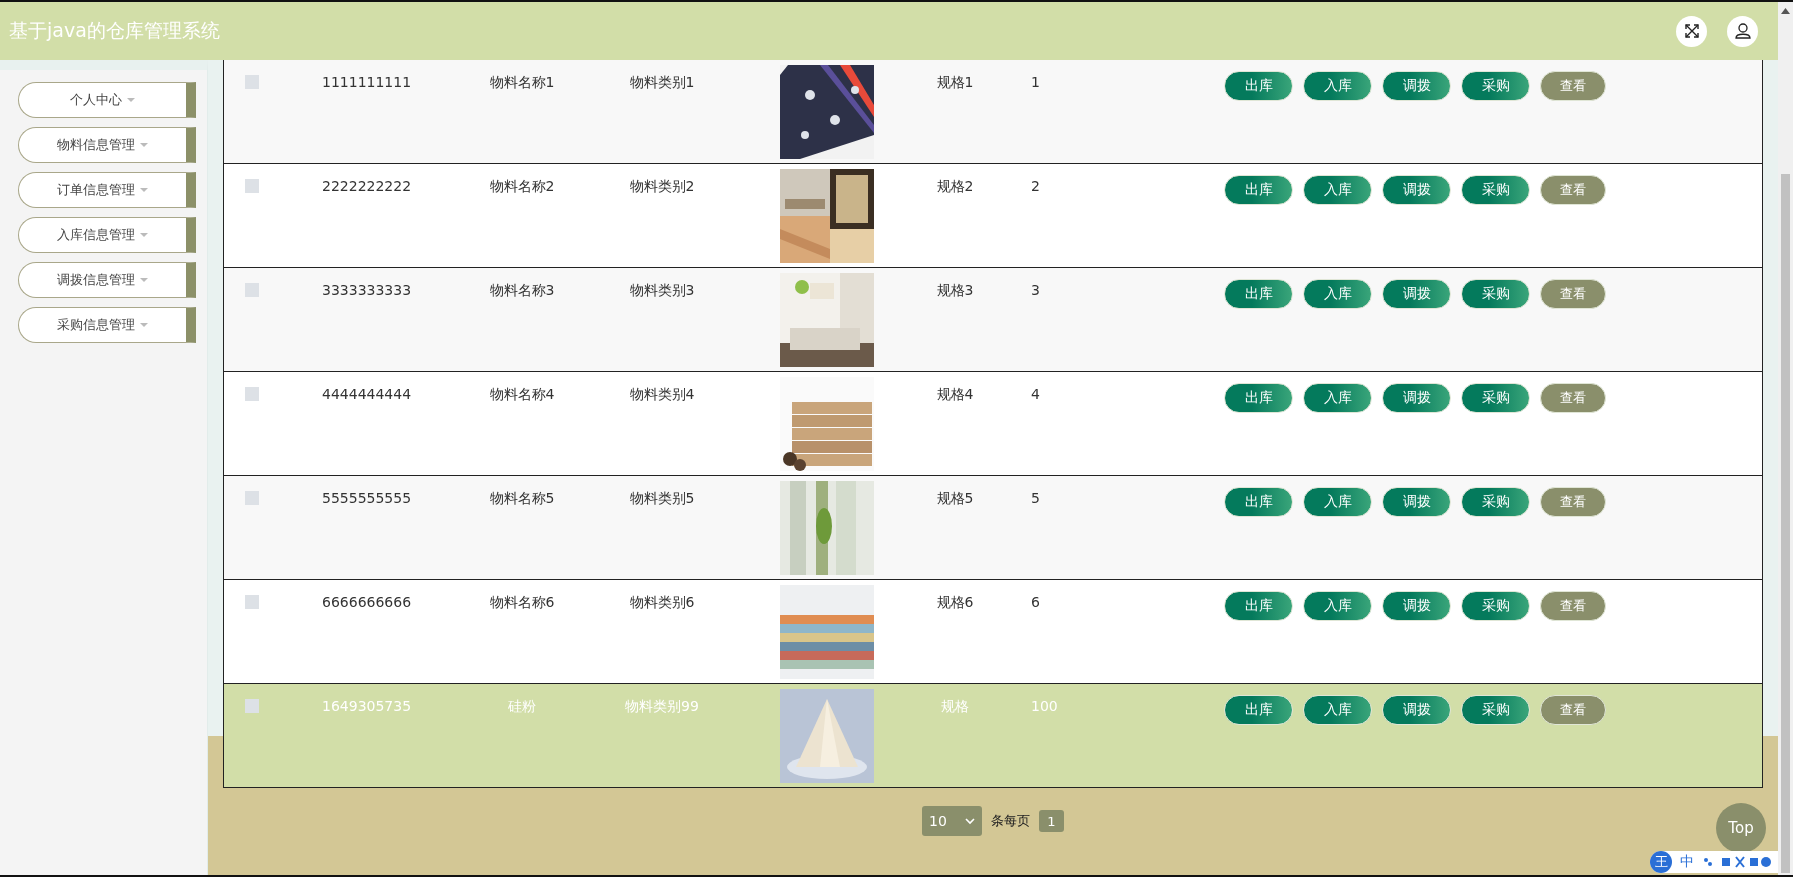 The image size is (1793, 877). What do you see at coordinates (367, 602) in the screenshot?
I see `table-cell: 6666666666` at bounding box center [367, 602].